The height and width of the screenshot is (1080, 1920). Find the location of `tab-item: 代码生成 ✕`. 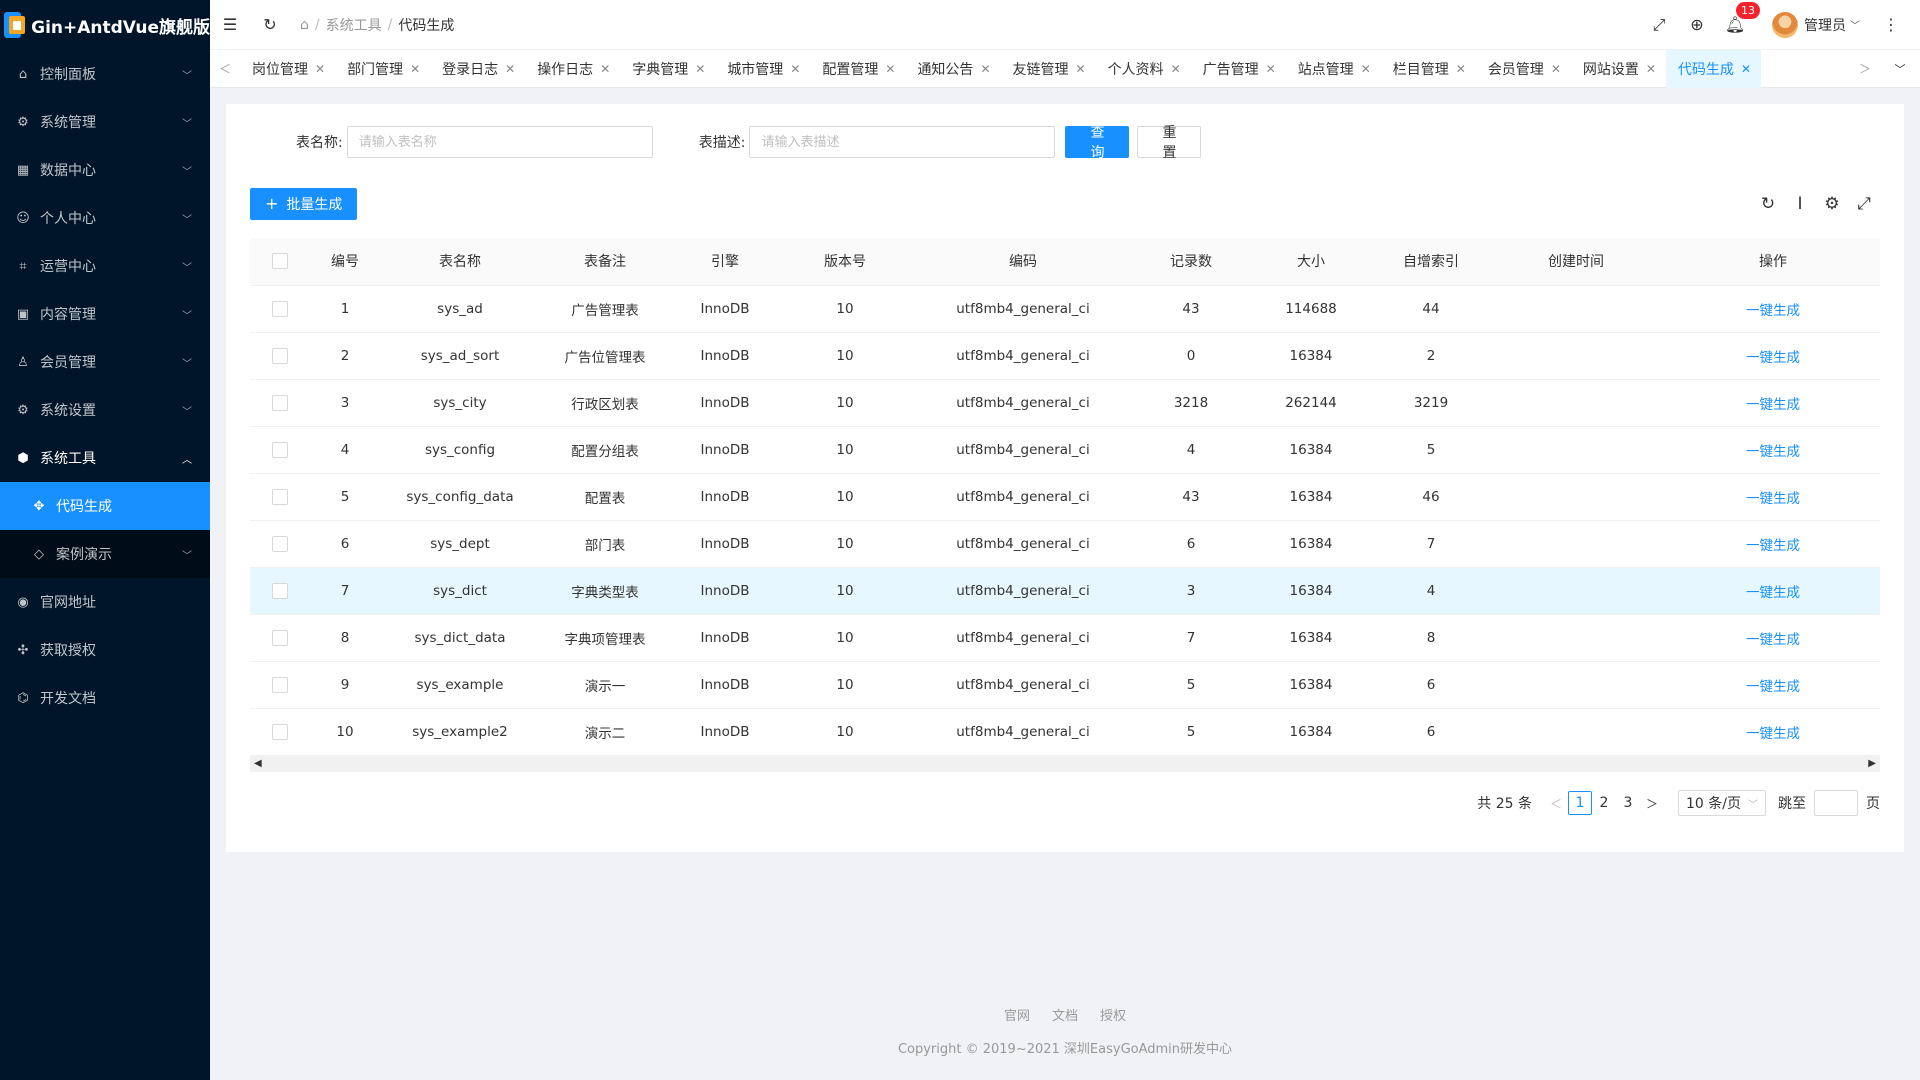

tab-item: 代码生成 ✕ is located at coordinates (1713, 68).